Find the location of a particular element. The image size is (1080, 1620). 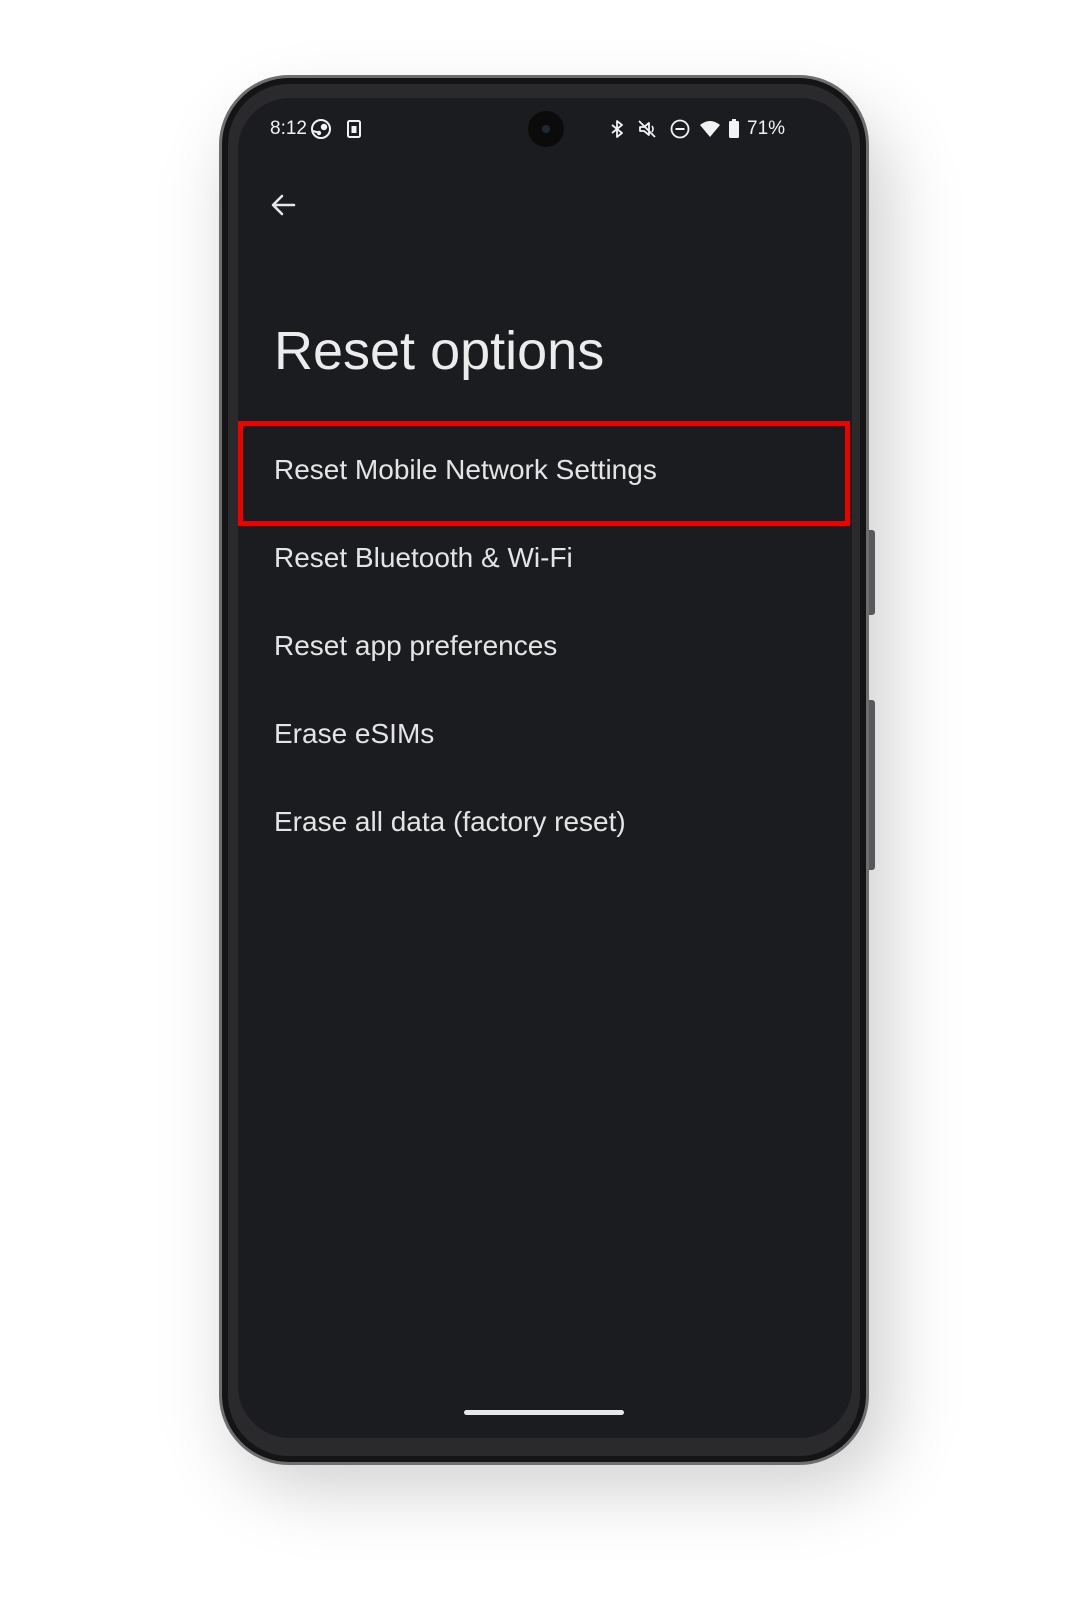

bluetooth-icon is located at coordinates (617, 129).